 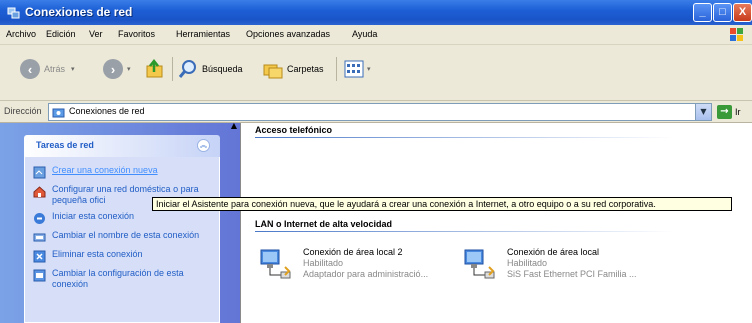 What do you see at coordinates (380, 112) in the screenshot?
I see `address-input: Conexiones de red ▼` at bounding box center [380, 112].